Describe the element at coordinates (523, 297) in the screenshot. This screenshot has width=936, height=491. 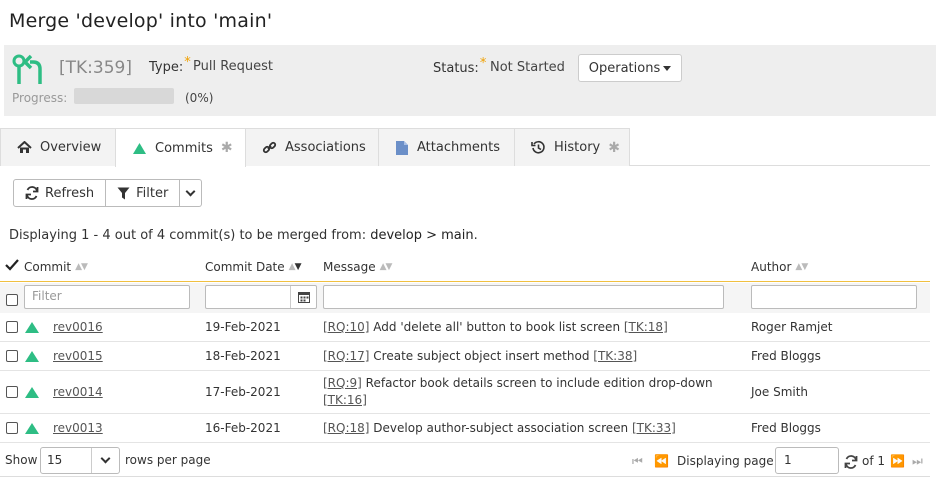
I see `message-filter-input` at that location.